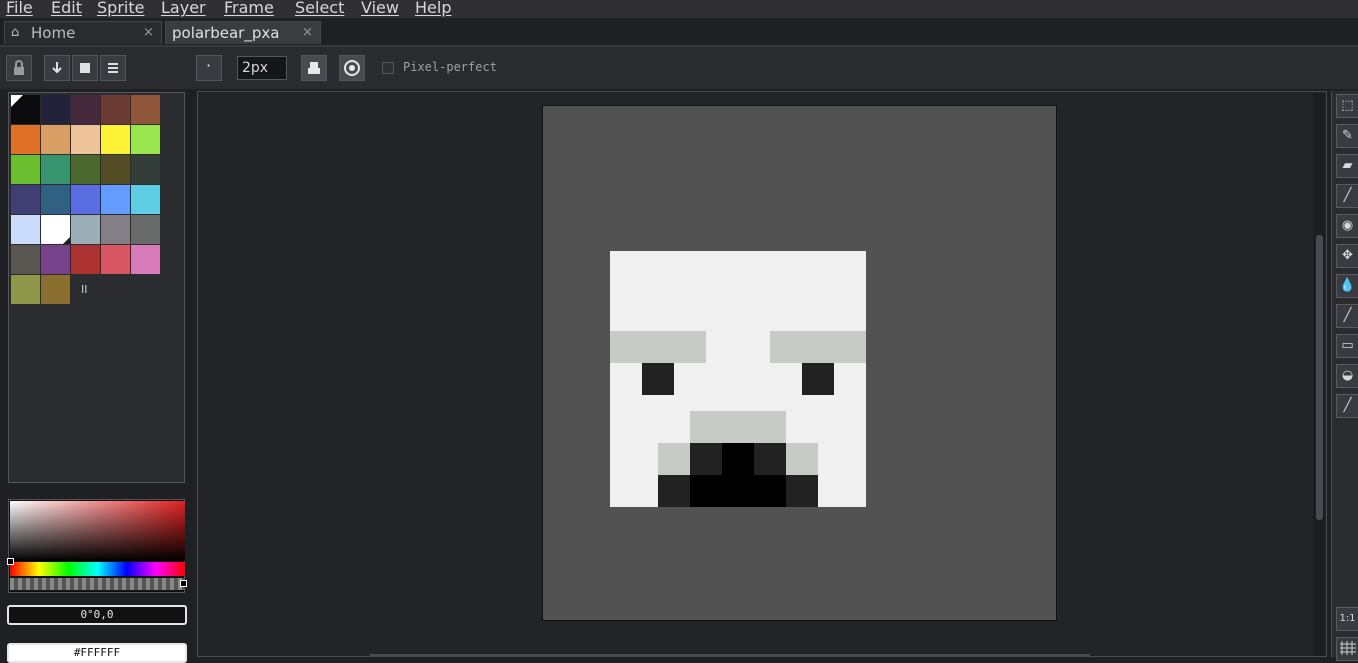  Describe the element at coordinates (679, 68) in the screenshot. I see `context-toolbar: ·` at that location.